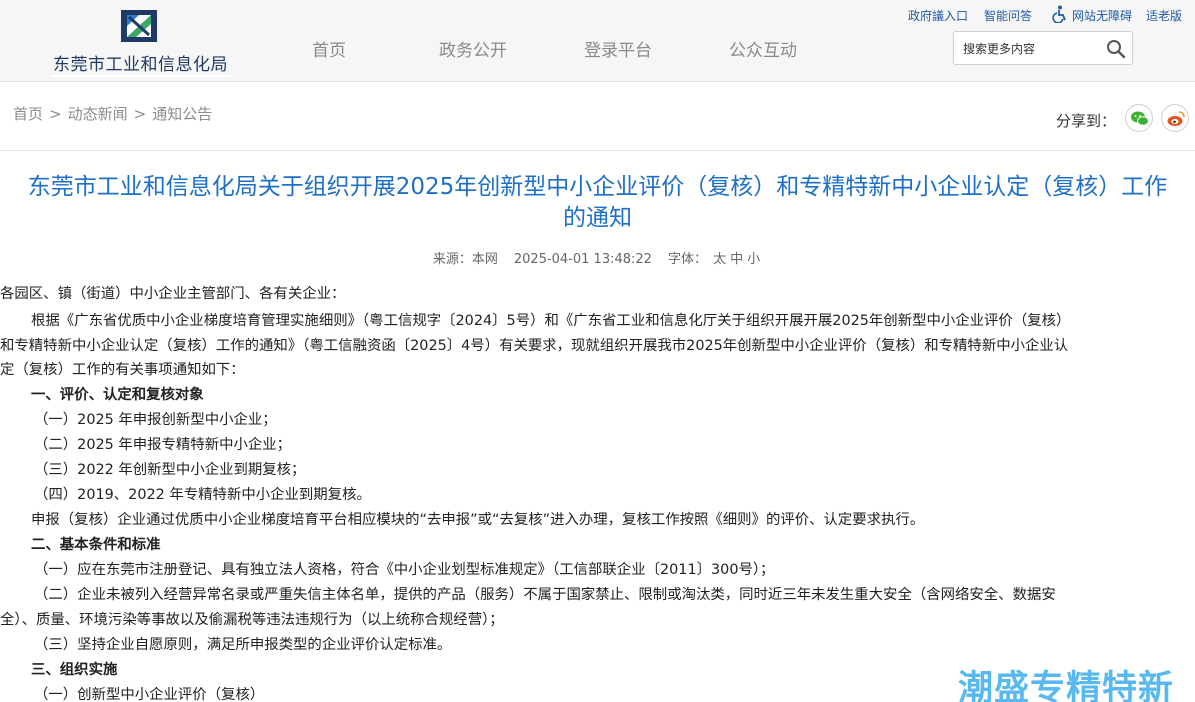  I want to click on wechat-icon, so click(1140, 118).